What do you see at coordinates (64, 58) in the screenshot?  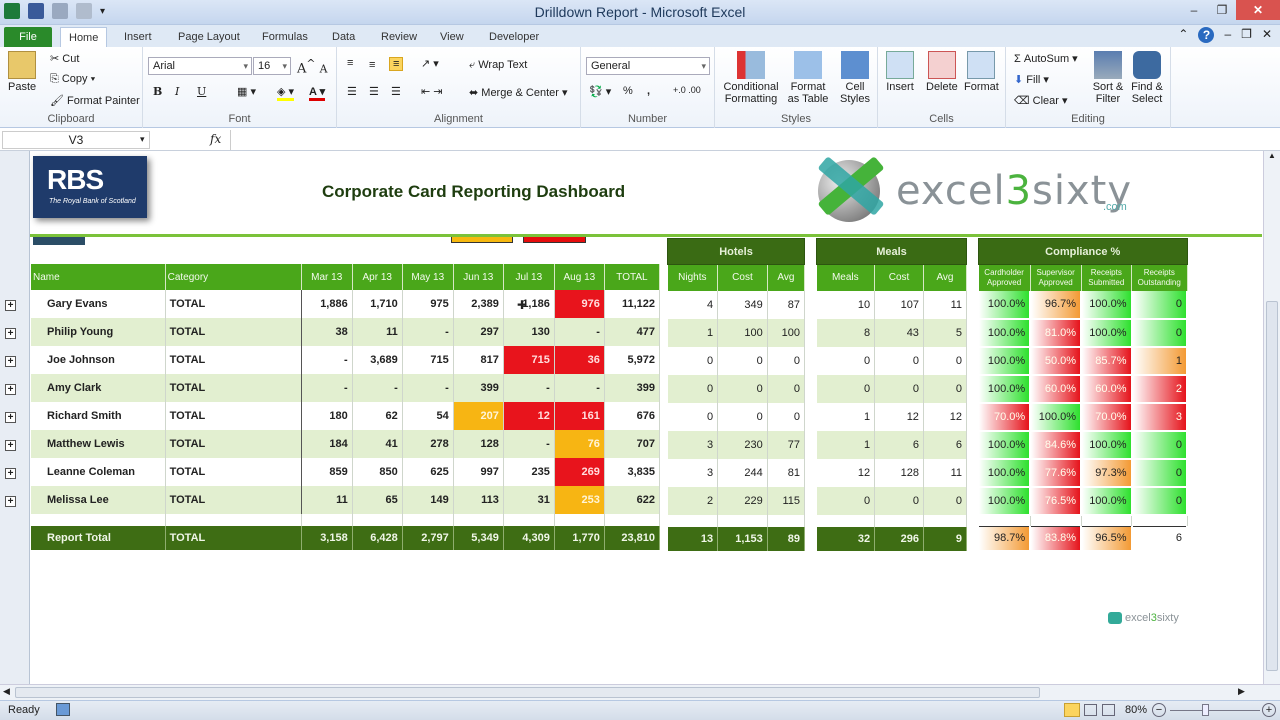 I see `cut-button: ✂ Cut` at bounding box center [64, 58].